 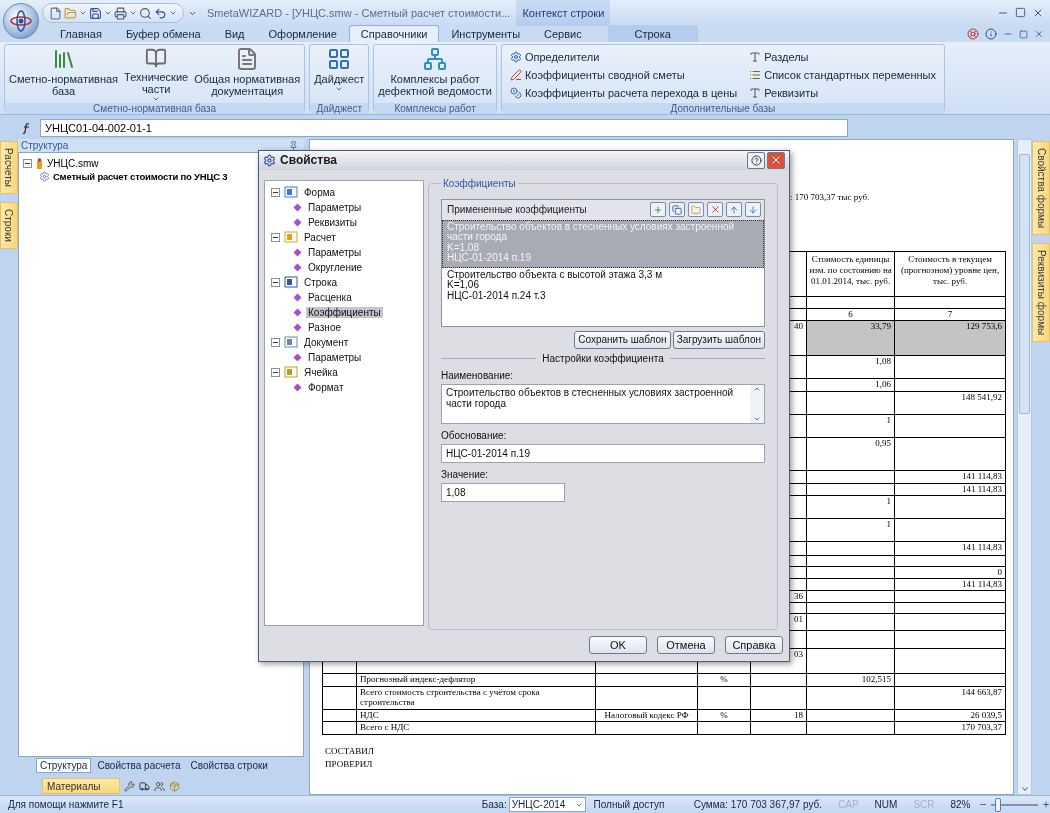 What do you see at coordinates (618, 645) in the screenshot?
I see `dialog-button: OK` at bounding box center [618, 645].